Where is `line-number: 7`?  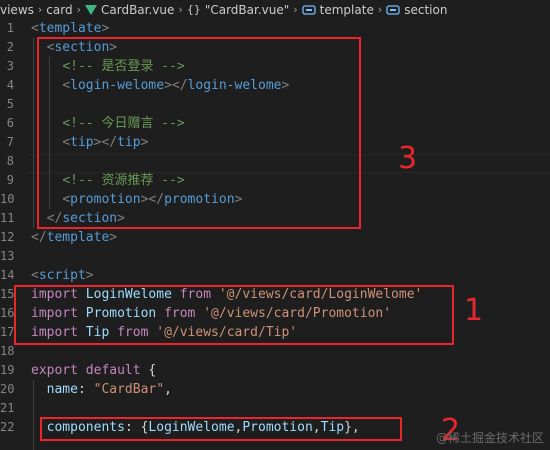
line-number: 7 is located at coordinates (10, 142).